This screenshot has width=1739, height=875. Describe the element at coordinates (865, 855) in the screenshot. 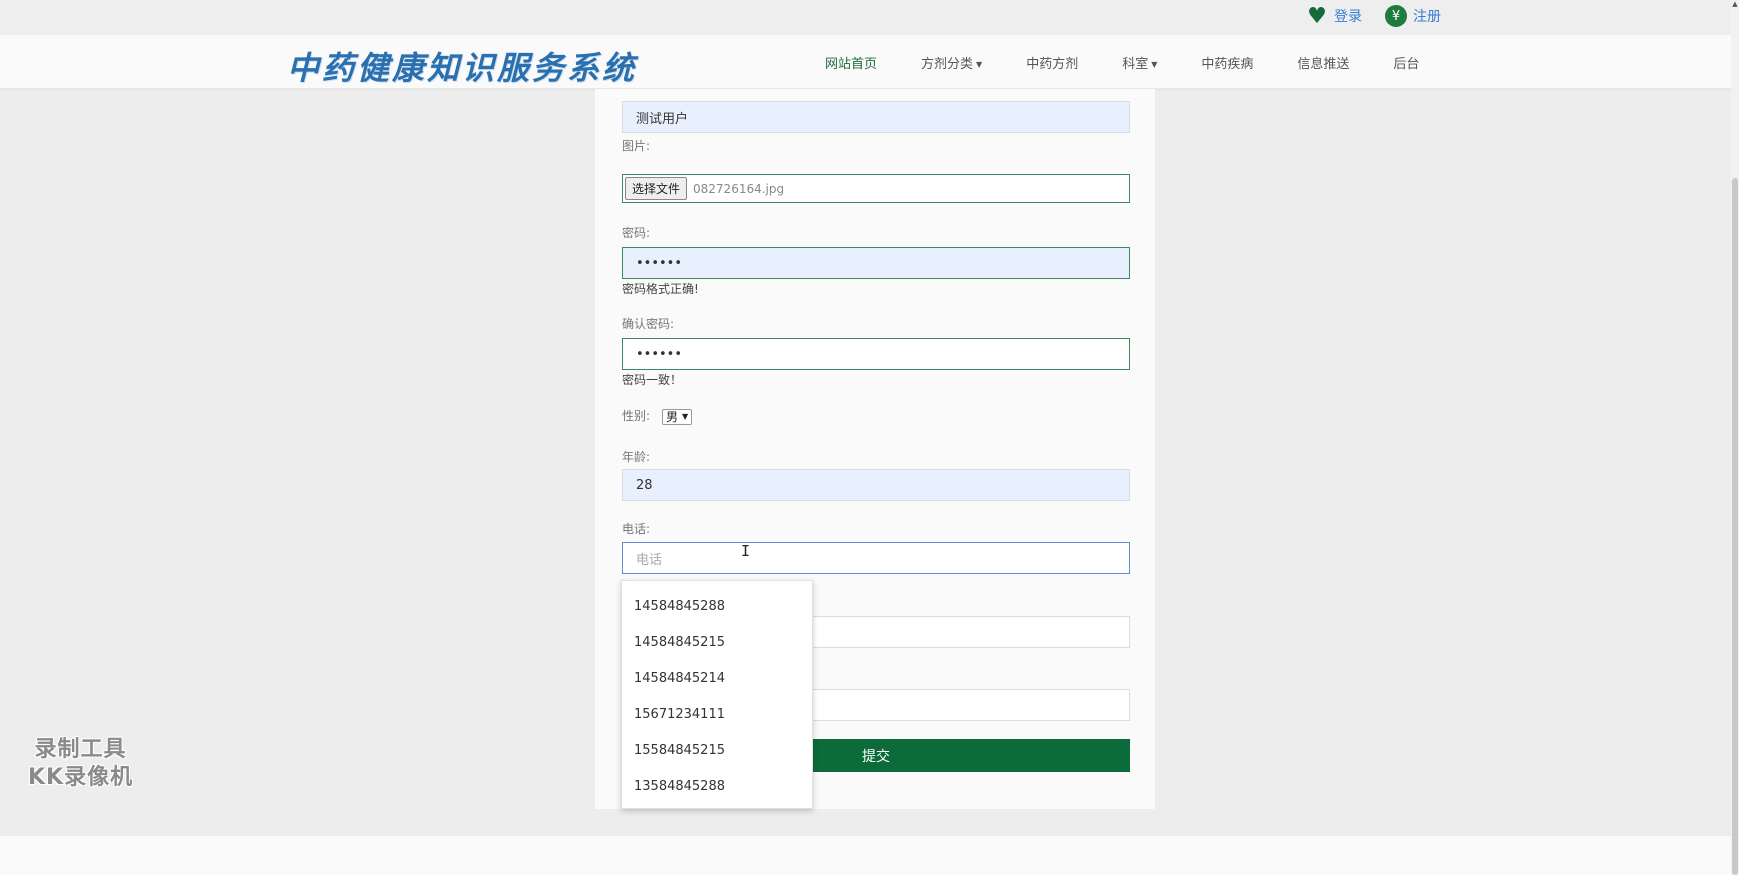

I see `page-footer` at that location.